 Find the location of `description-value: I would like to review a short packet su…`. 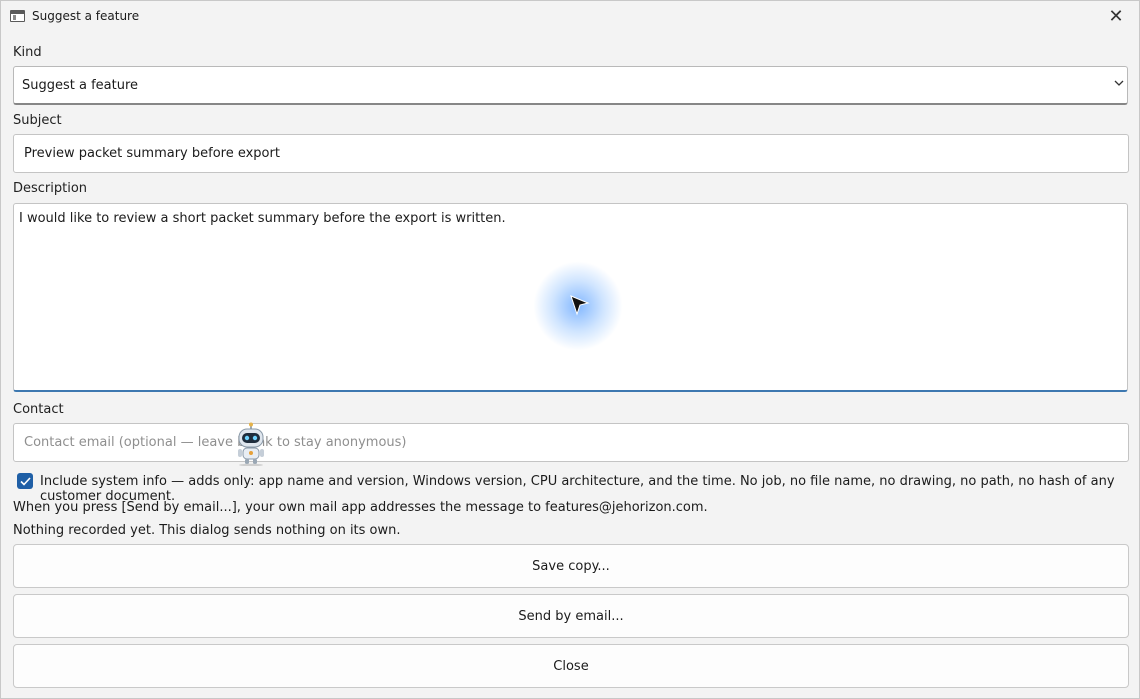

description-value: I would like to review a short packet su… is located at coordinates (262, 218).